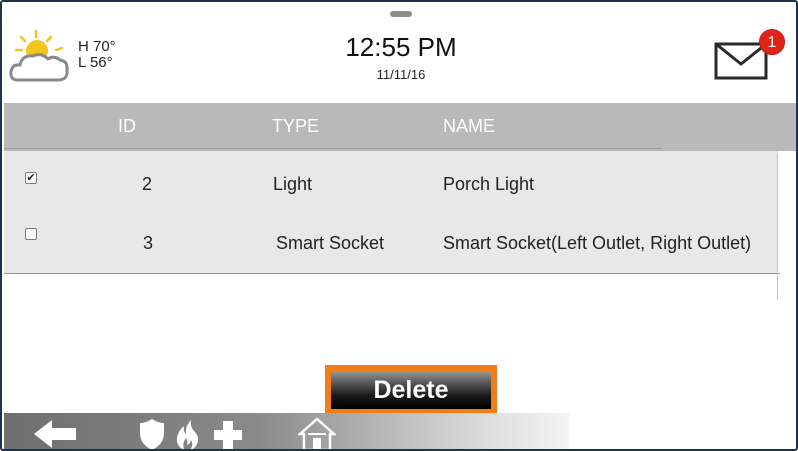 This screenshot has width=798, height=451. What do you see at coordinates (392, 273) in the screenshot?
I see `table-bottom-border` at bounding box center [392, 273].